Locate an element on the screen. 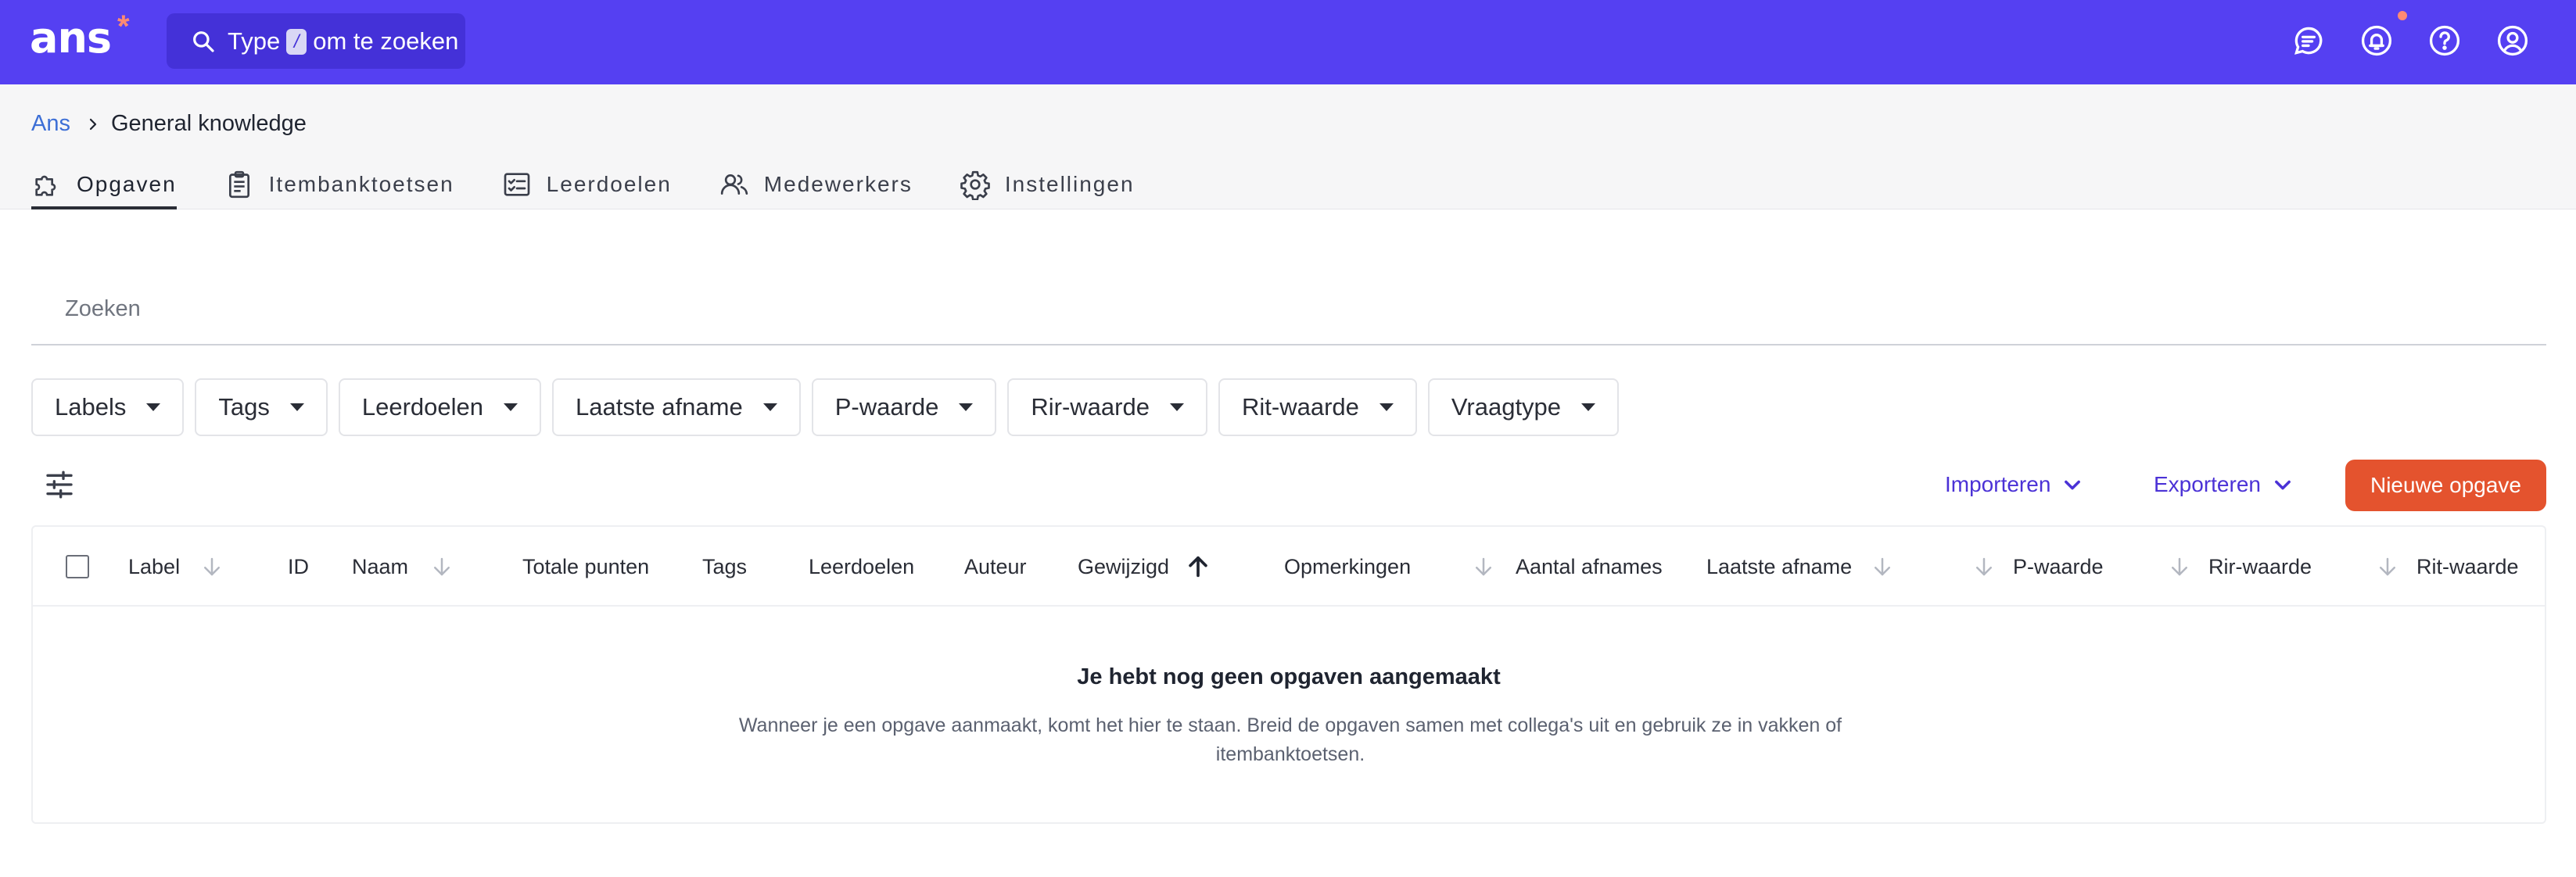 The height and width of the screenshot is (877, 2576). empty-state-title: Je hebt nog geen opgaven aangemaakt is located at coordinates (1289, 676).